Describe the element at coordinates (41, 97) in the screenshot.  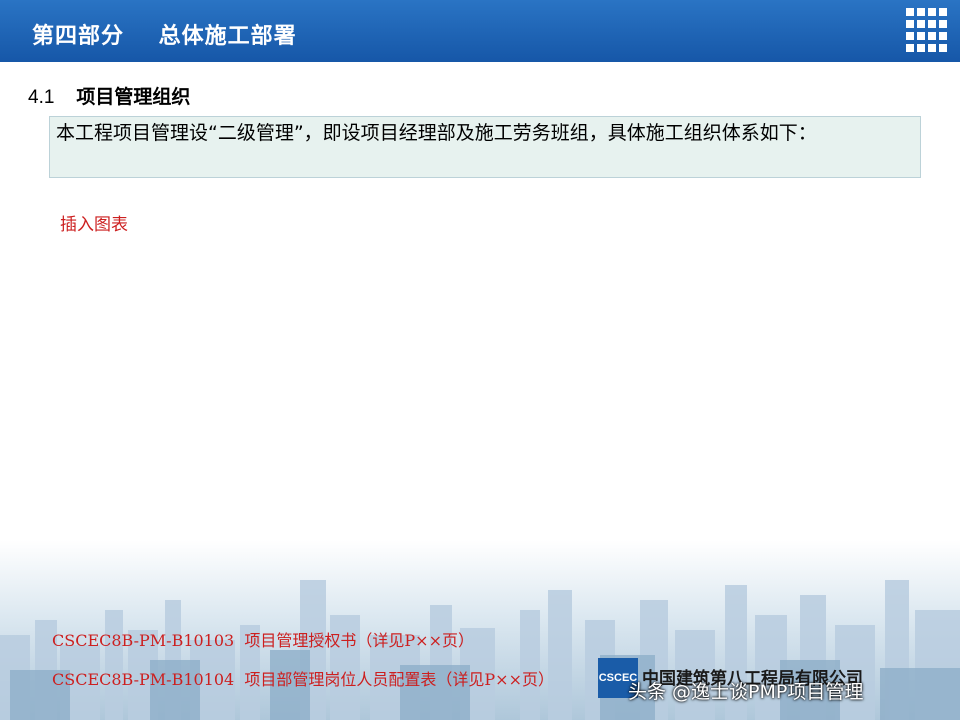
I see `section-number: 4.1` at that location.